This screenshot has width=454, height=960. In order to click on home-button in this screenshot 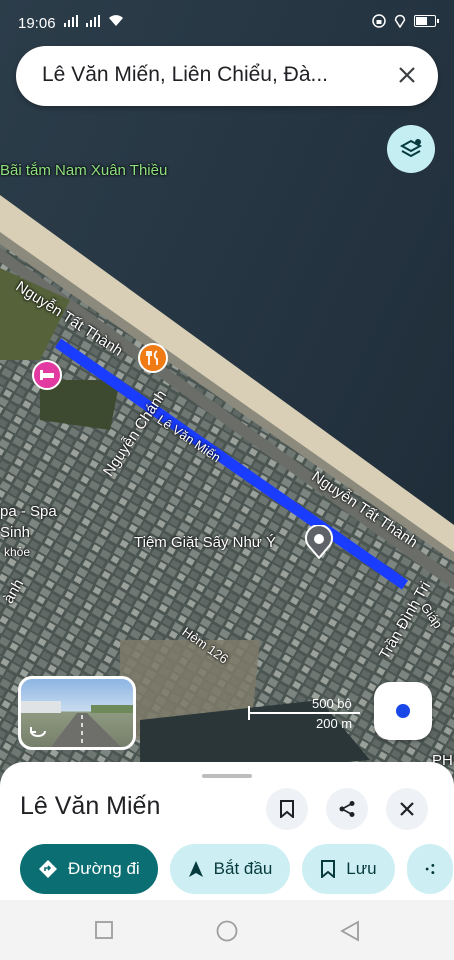, I will do `click(227, 933)`.